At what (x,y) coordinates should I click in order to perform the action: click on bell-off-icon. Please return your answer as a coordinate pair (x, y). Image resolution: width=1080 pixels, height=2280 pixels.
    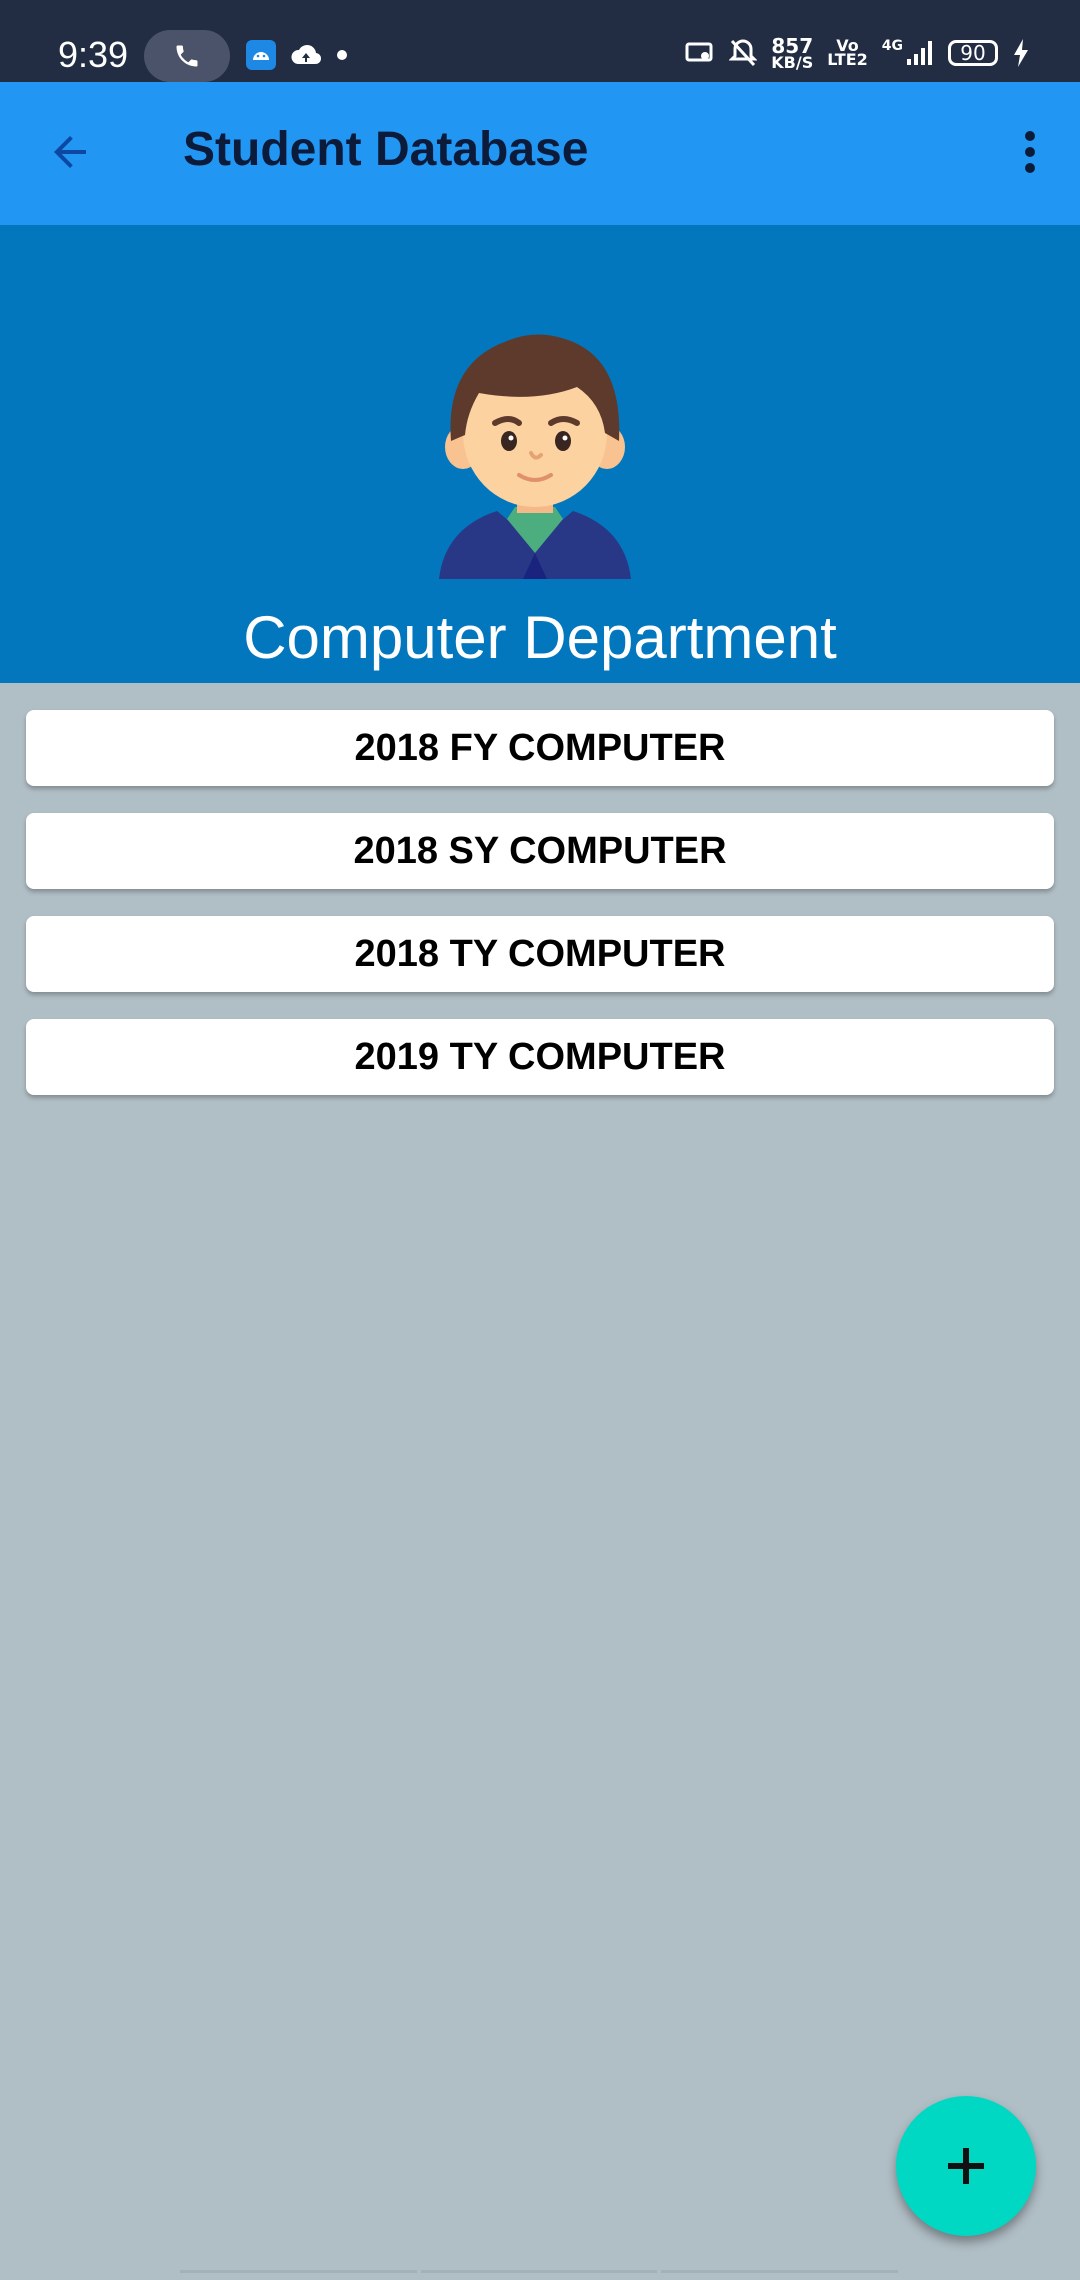
    Looking at the image, I should click on (743, 53).